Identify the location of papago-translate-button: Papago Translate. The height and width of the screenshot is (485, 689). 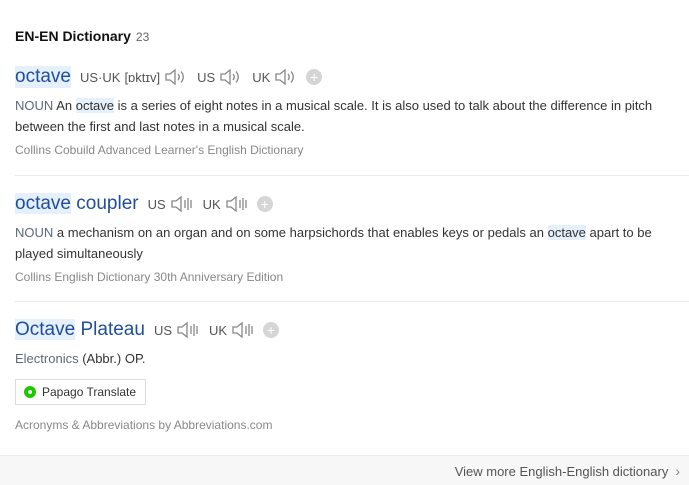
(81, 392).